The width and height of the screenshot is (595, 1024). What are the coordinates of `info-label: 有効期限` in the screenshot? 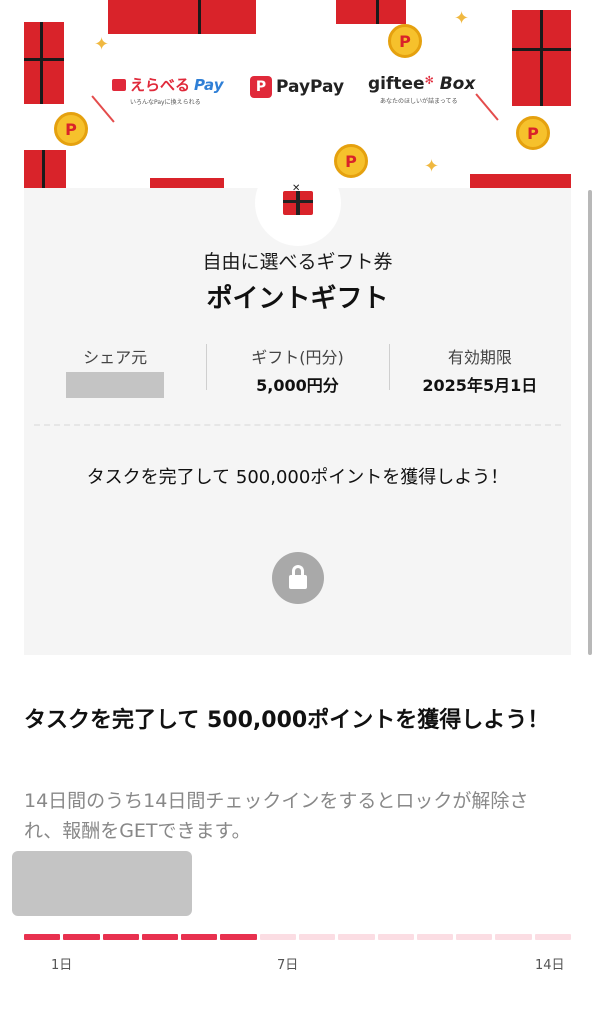 It's located at (479, 357).